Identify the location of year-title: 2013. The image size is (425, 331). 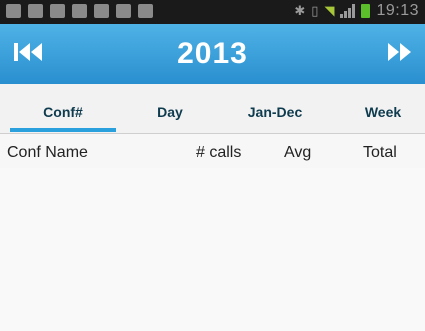
(212, 53).